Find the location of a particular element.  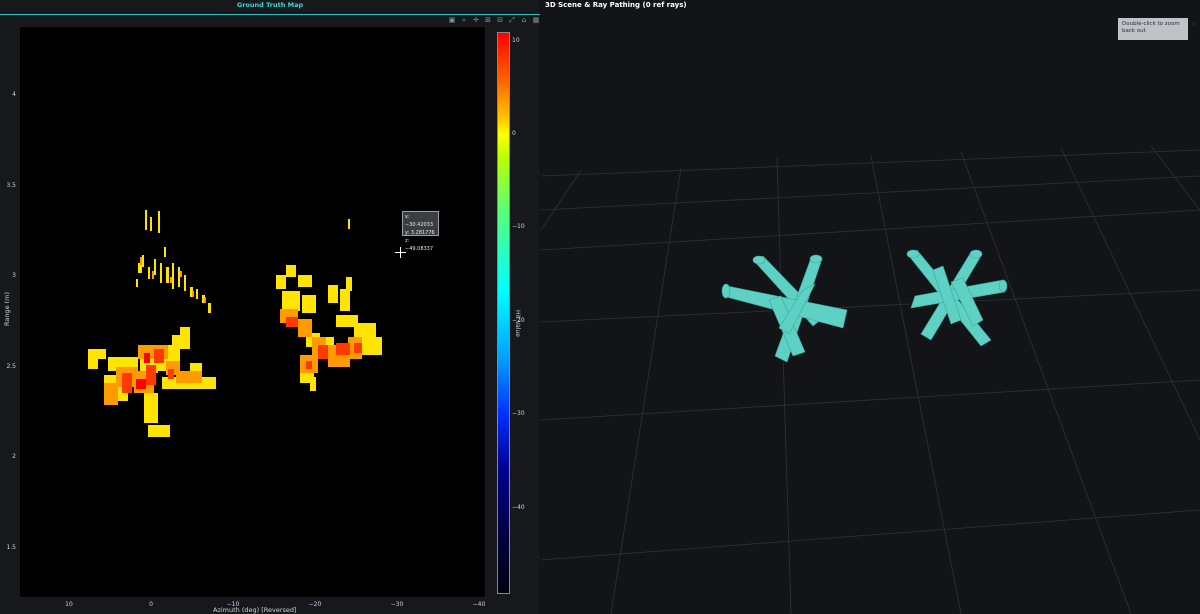

camera-icon: ▣ is located at coordinates (452, 20).